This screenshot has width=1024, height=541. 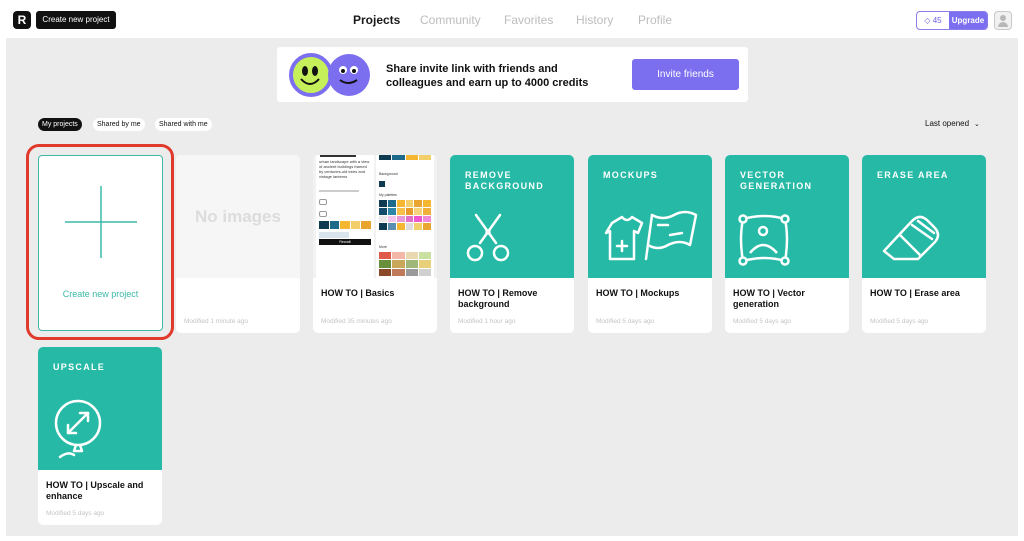 I want to click on project-thumbnail: REMOVE BACKGROUND, so click(x=512, y=216).